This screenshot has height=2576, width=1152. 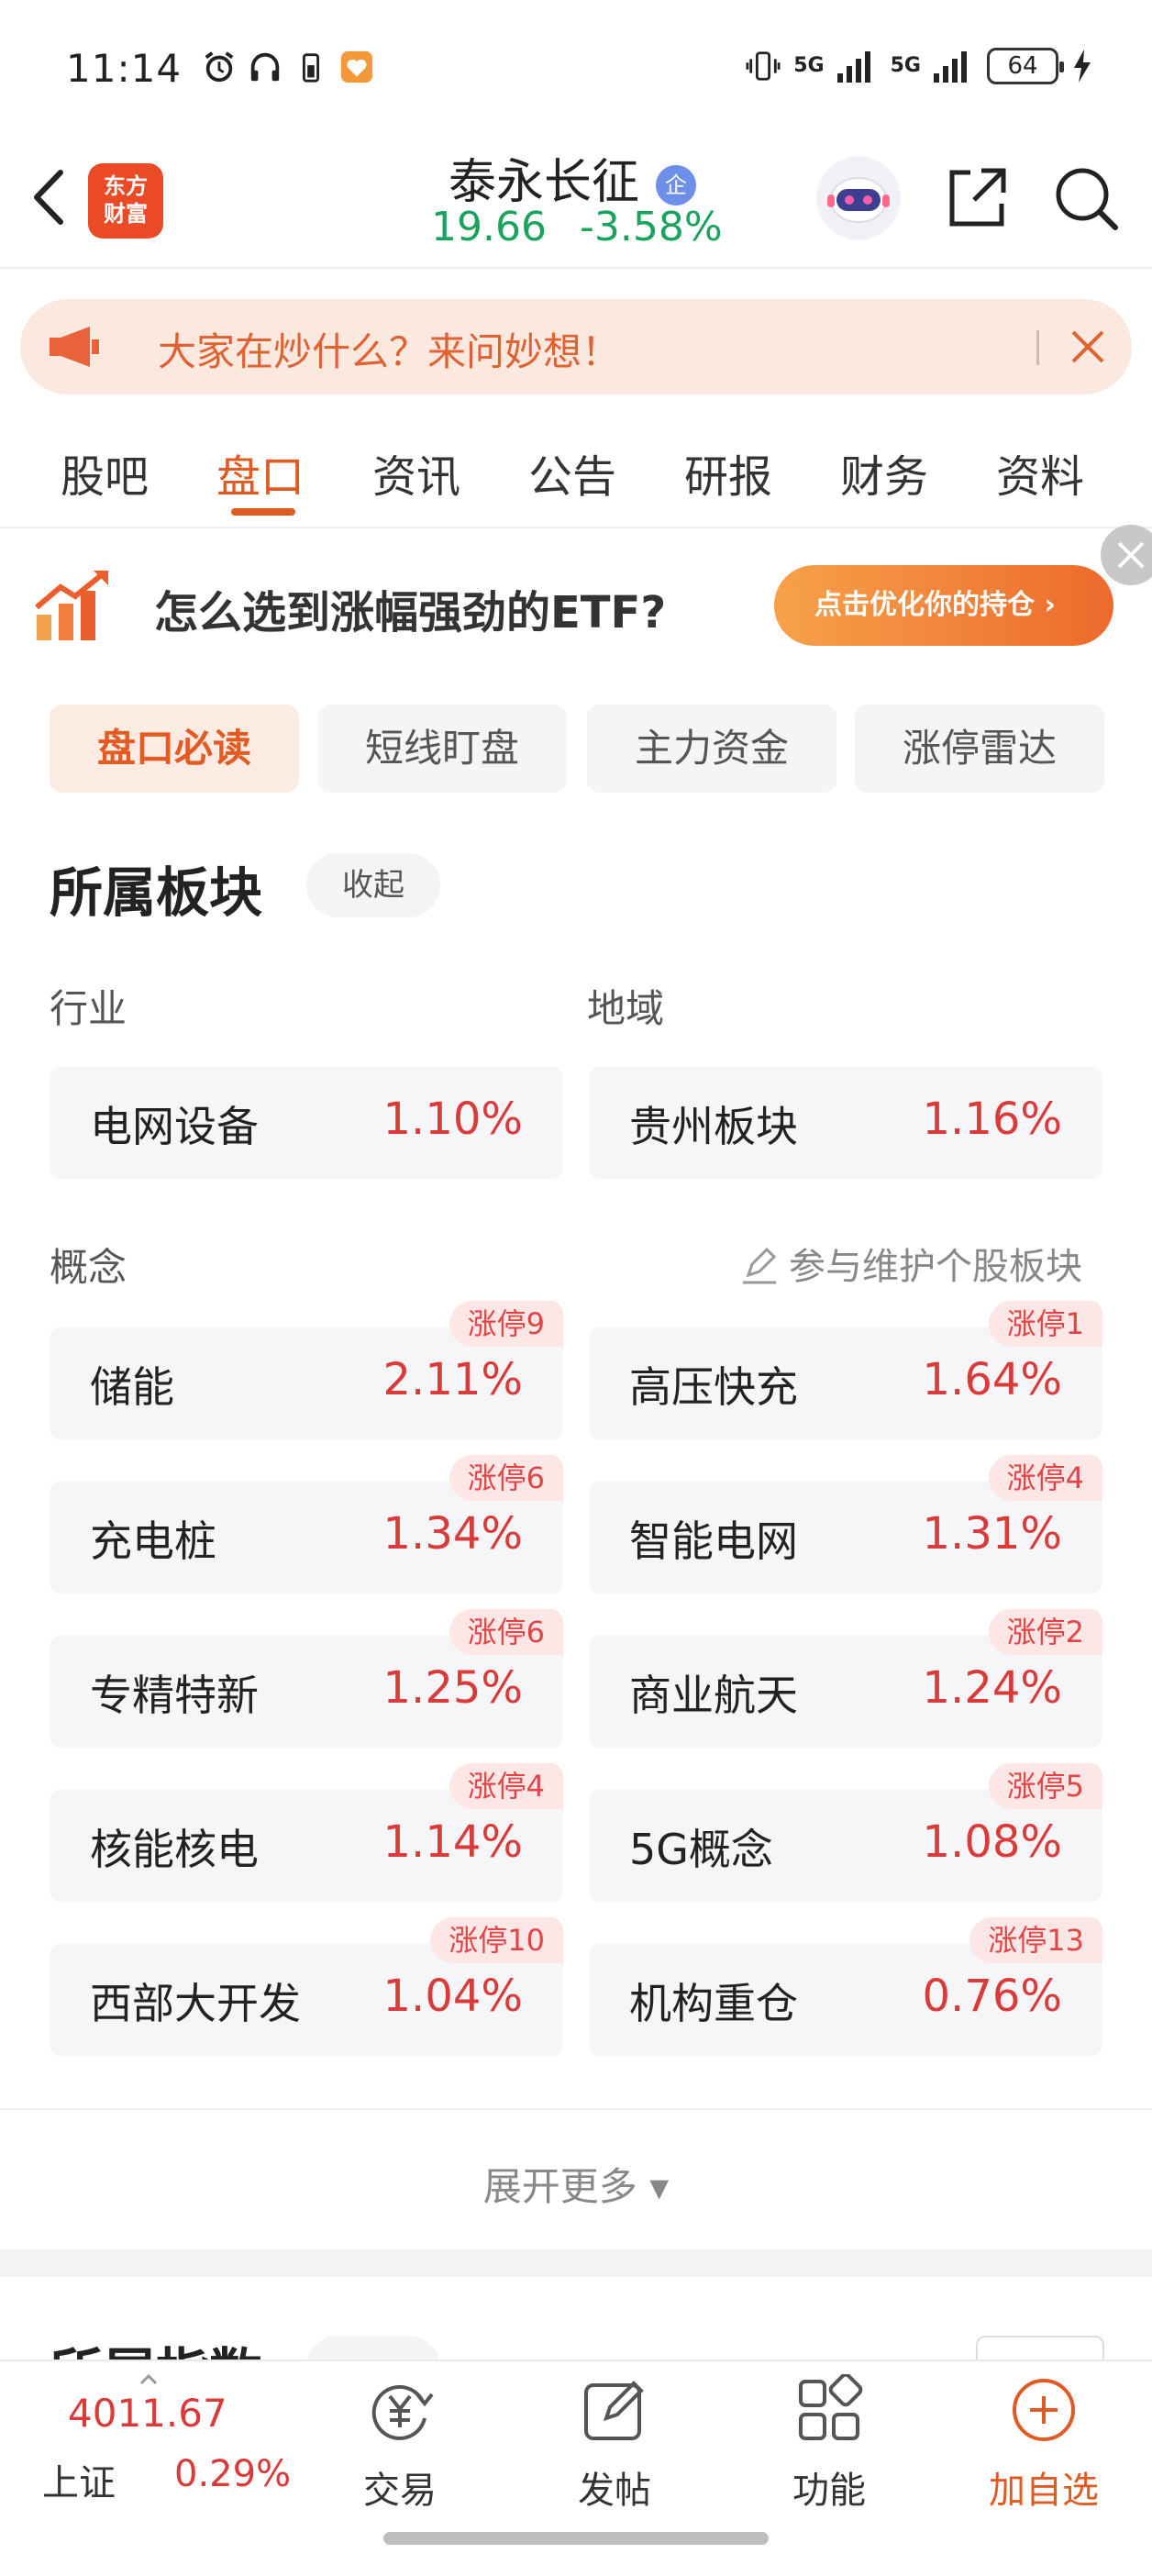 I want to click on concept-card: 涨停9 储能 2.11%, so click(x=306, y=1370).